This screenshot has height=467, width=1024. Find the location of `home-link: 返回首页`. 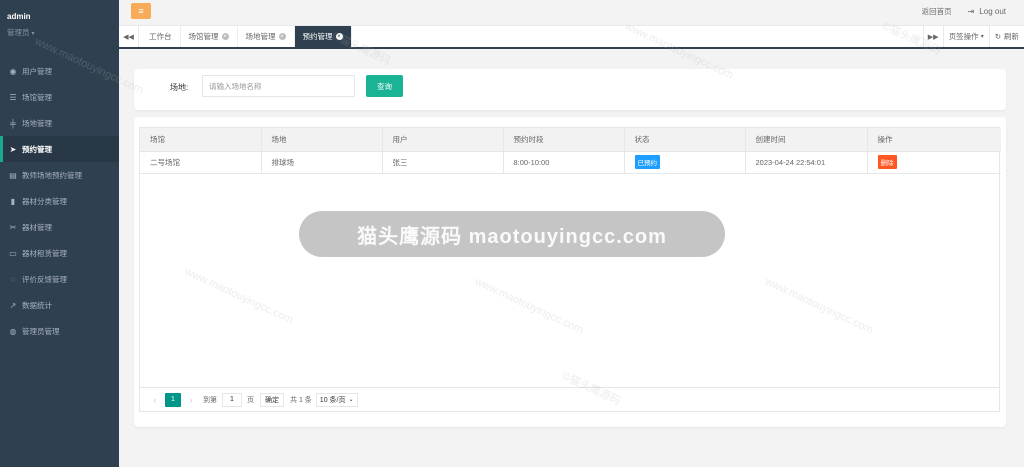

home-link: 返回首页 is located at coordinates (937, 11).